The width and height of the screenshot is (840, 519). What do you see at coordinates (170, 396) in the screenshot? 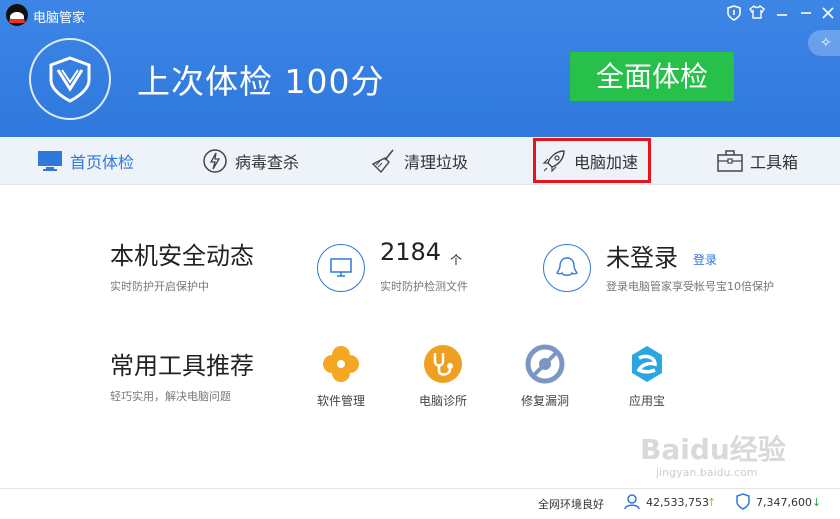
I see `tools-section-subtitle: 轻巧实用，解决电脑问题` at bounding box center [170, 396].